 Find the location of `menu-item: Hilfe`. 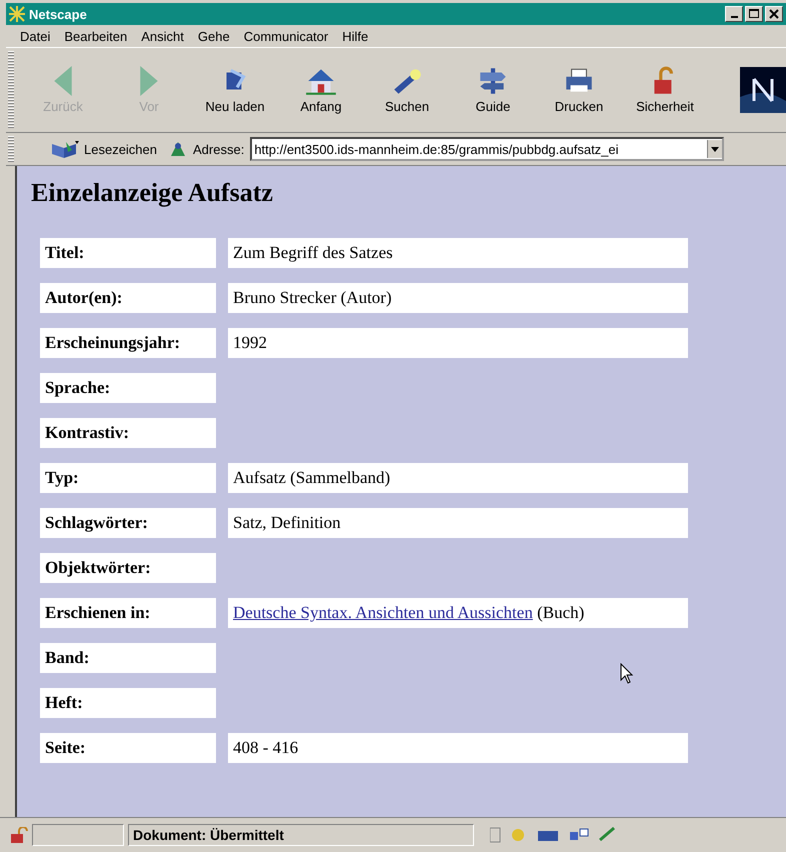

menu-item: Hilfe is located at coordinates (355, 36).